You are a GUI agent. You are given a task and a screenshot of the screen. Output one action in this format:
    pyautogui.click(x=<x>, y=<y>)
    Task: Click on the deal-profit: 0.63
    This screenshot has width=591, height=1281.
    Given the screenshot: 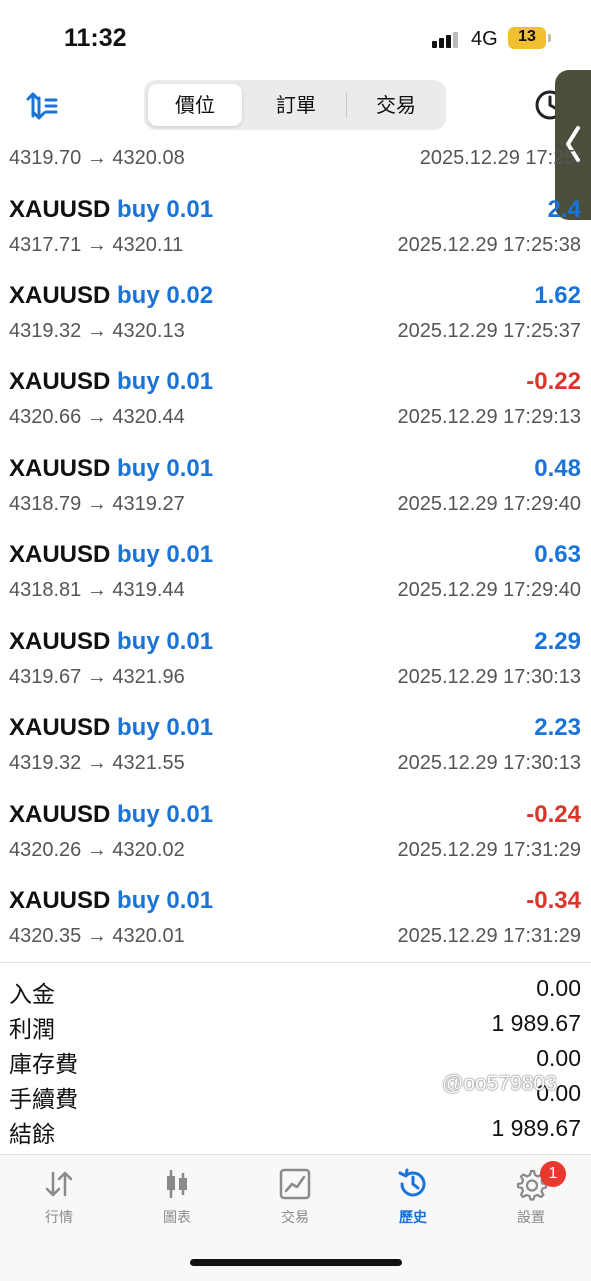 What is the action you would take?
    pyautogui.click(x=557, y=554)
    